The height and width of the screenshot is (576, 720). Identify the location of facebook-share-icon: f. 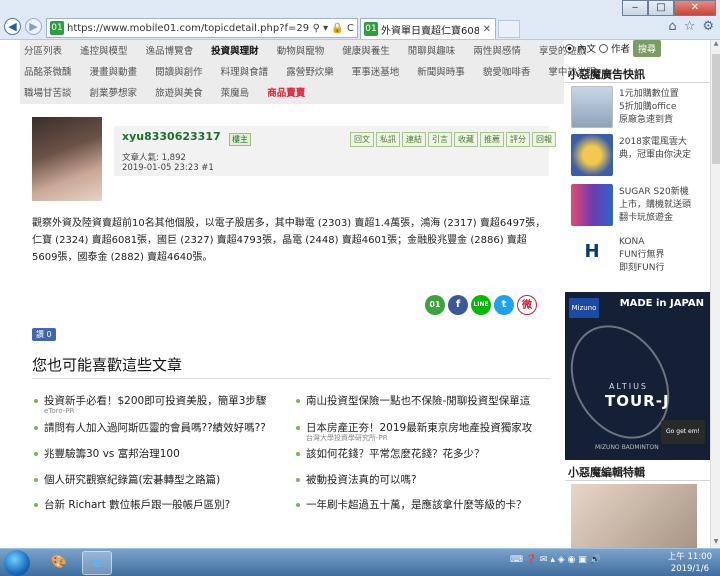
(458, 305).